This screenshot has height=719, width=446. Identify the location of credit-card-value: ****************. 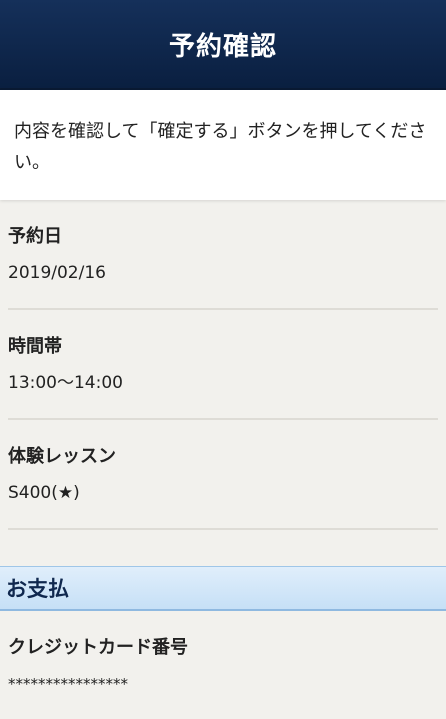
(68, 684).